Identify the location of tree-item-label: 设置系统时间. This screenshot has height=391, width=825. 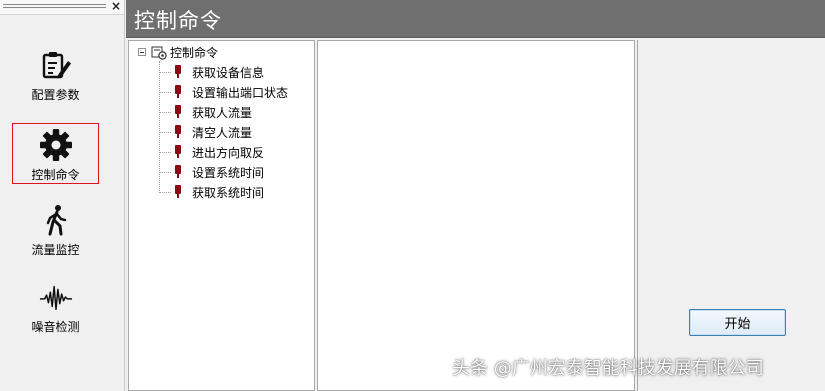
(228, 172).